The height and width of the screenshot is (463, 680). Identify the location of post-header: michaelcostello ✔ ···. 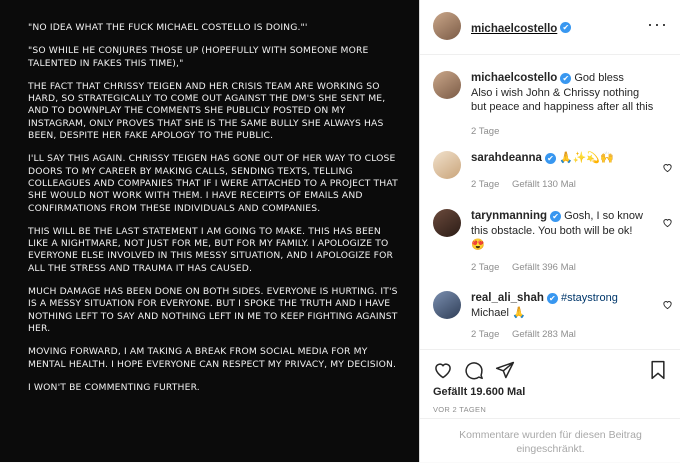
(550, 27).